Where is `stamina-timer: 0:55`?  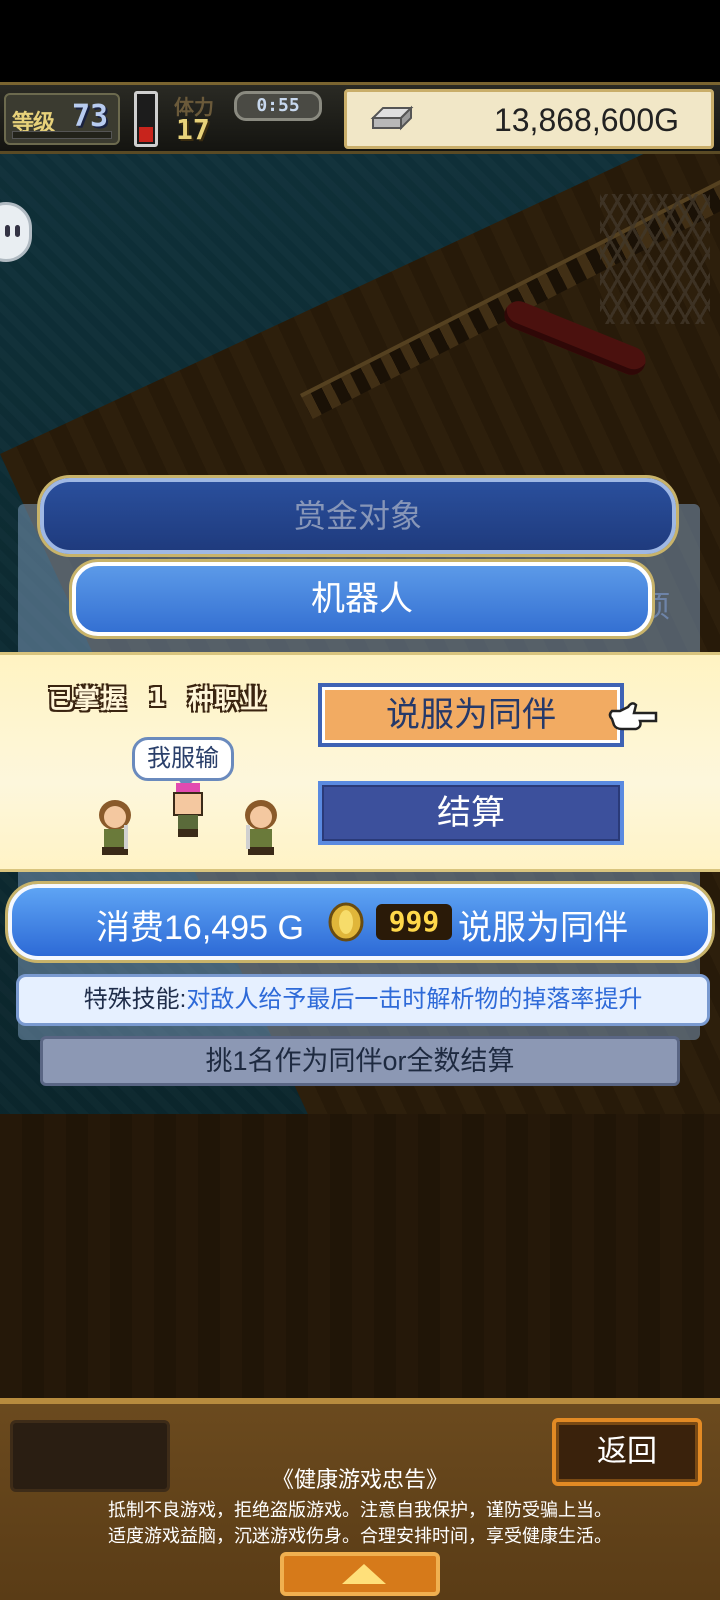
stamina-timer: 0:55 is located at coordinates (278, 106).